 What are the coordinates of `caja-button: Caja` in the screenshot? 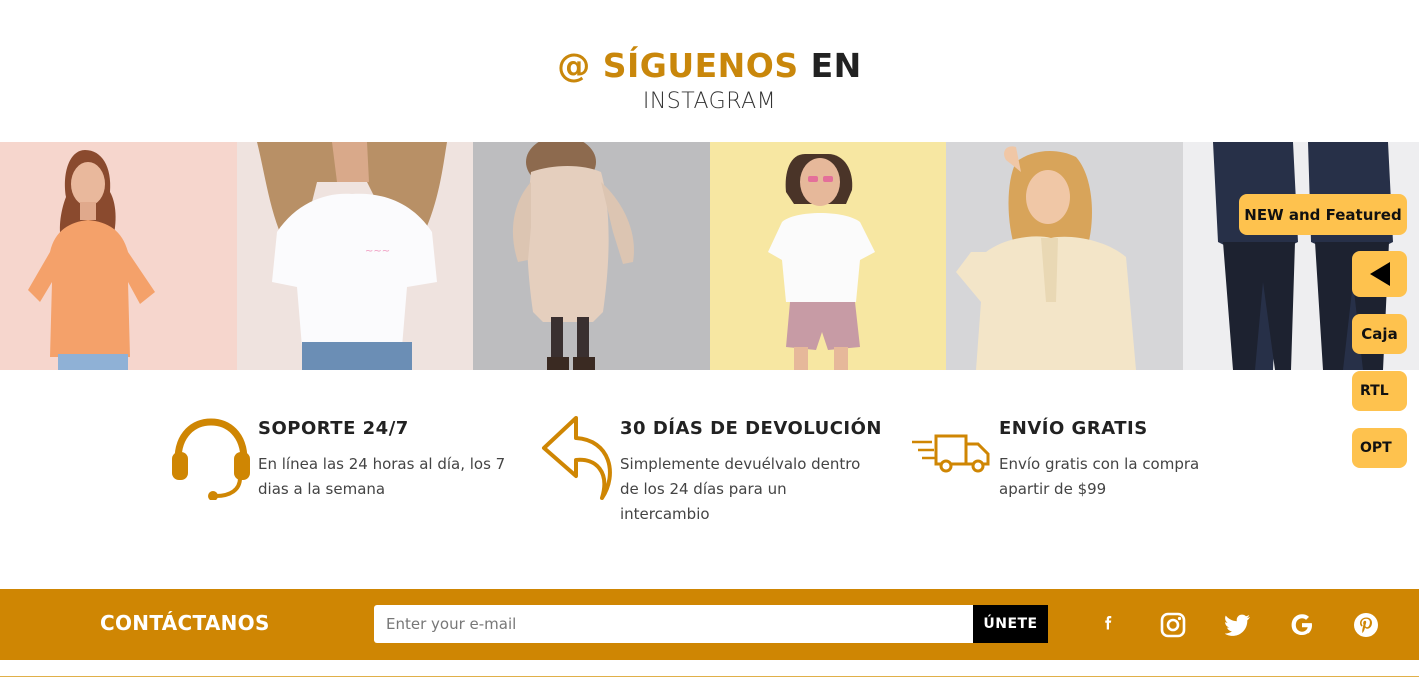 It's located at (1379, 334).